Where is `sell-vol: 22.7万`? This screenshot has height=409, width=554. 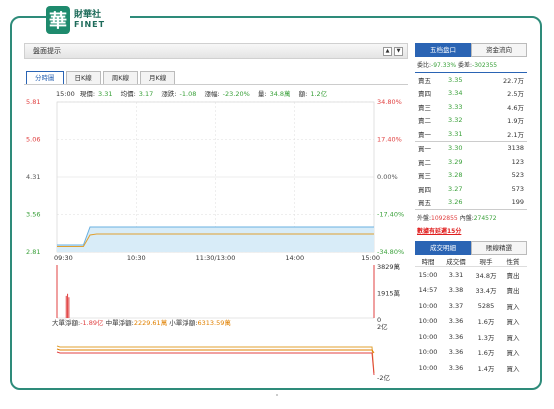 sell-vol: 22.7万 is located at coordinates (513, 80).